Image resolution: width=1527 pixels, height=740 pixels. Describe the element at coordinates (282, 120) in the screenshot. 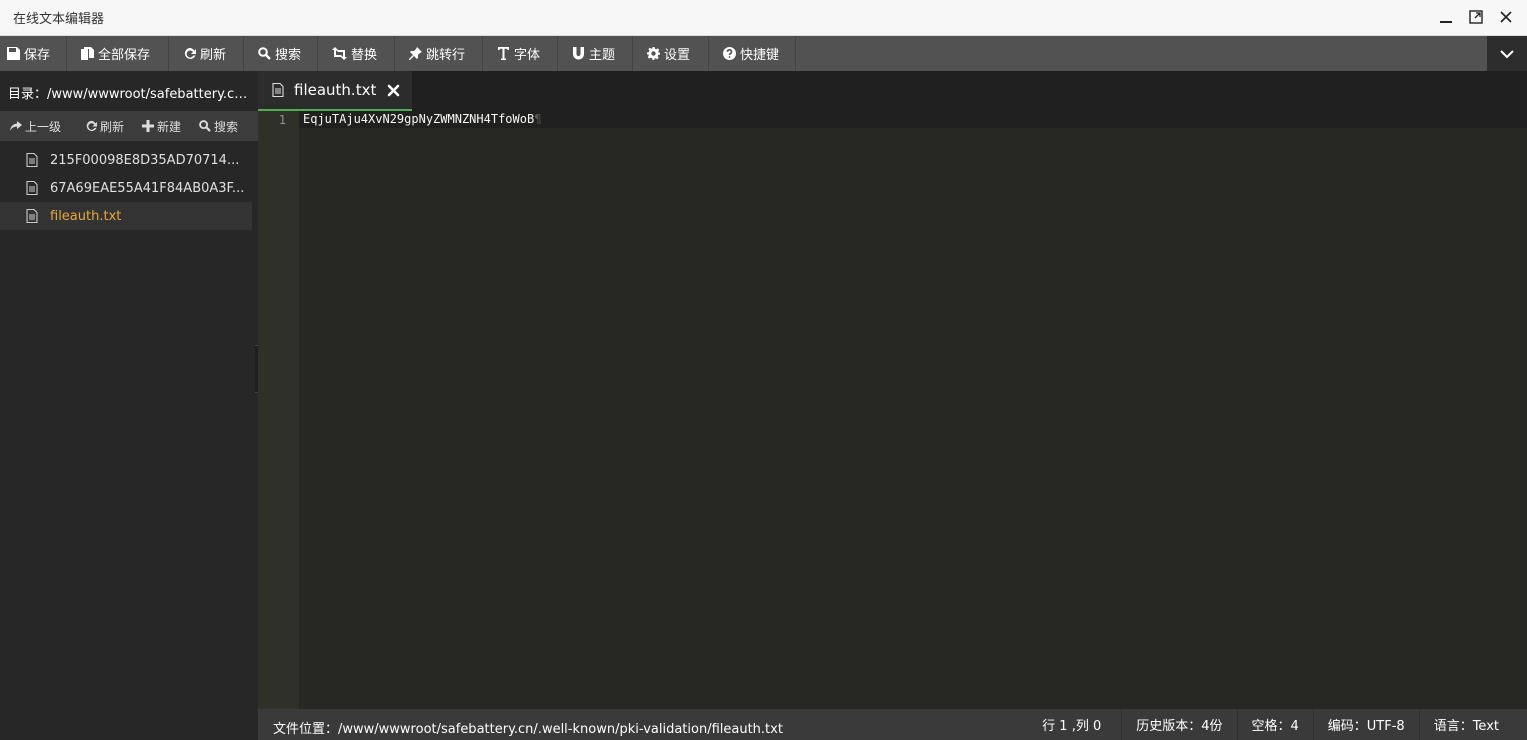

I see `line-number: 1` at that location.